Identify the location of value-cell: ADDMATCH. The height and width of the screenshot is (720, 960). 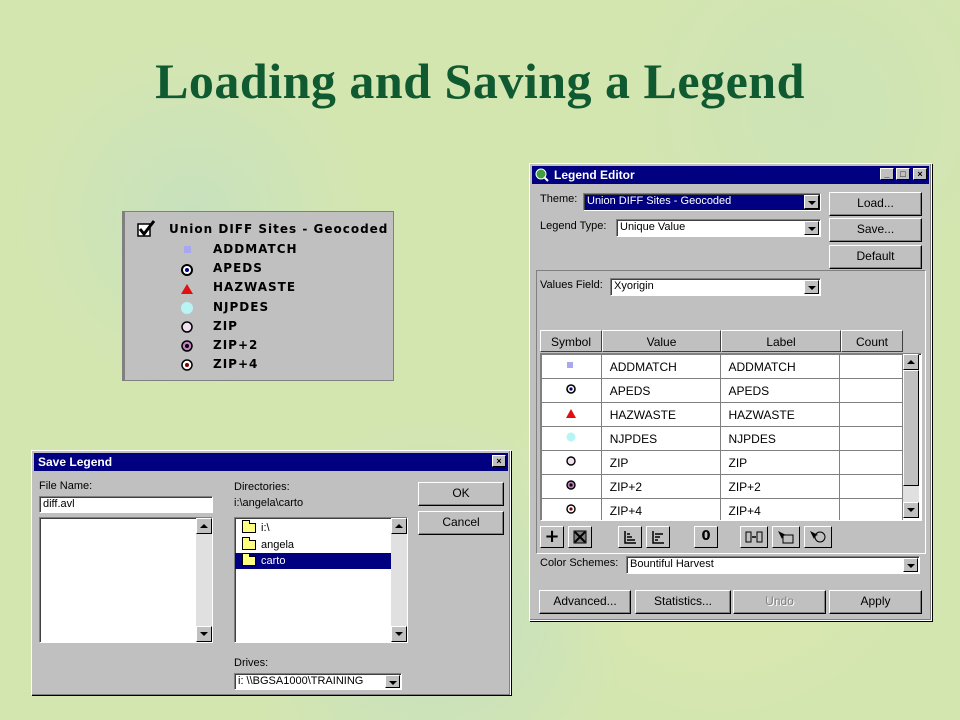
(660, 366).